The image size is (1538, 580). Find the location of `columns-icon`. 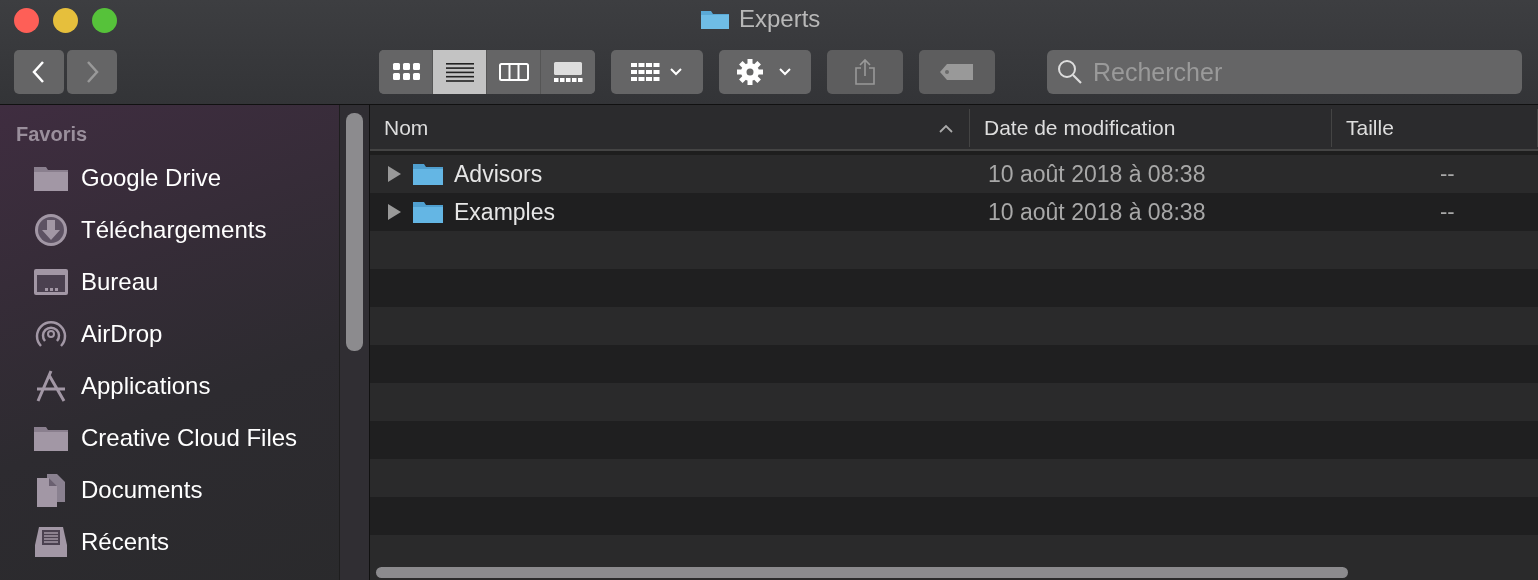

columns-icon is located at coordinates (513, 72).